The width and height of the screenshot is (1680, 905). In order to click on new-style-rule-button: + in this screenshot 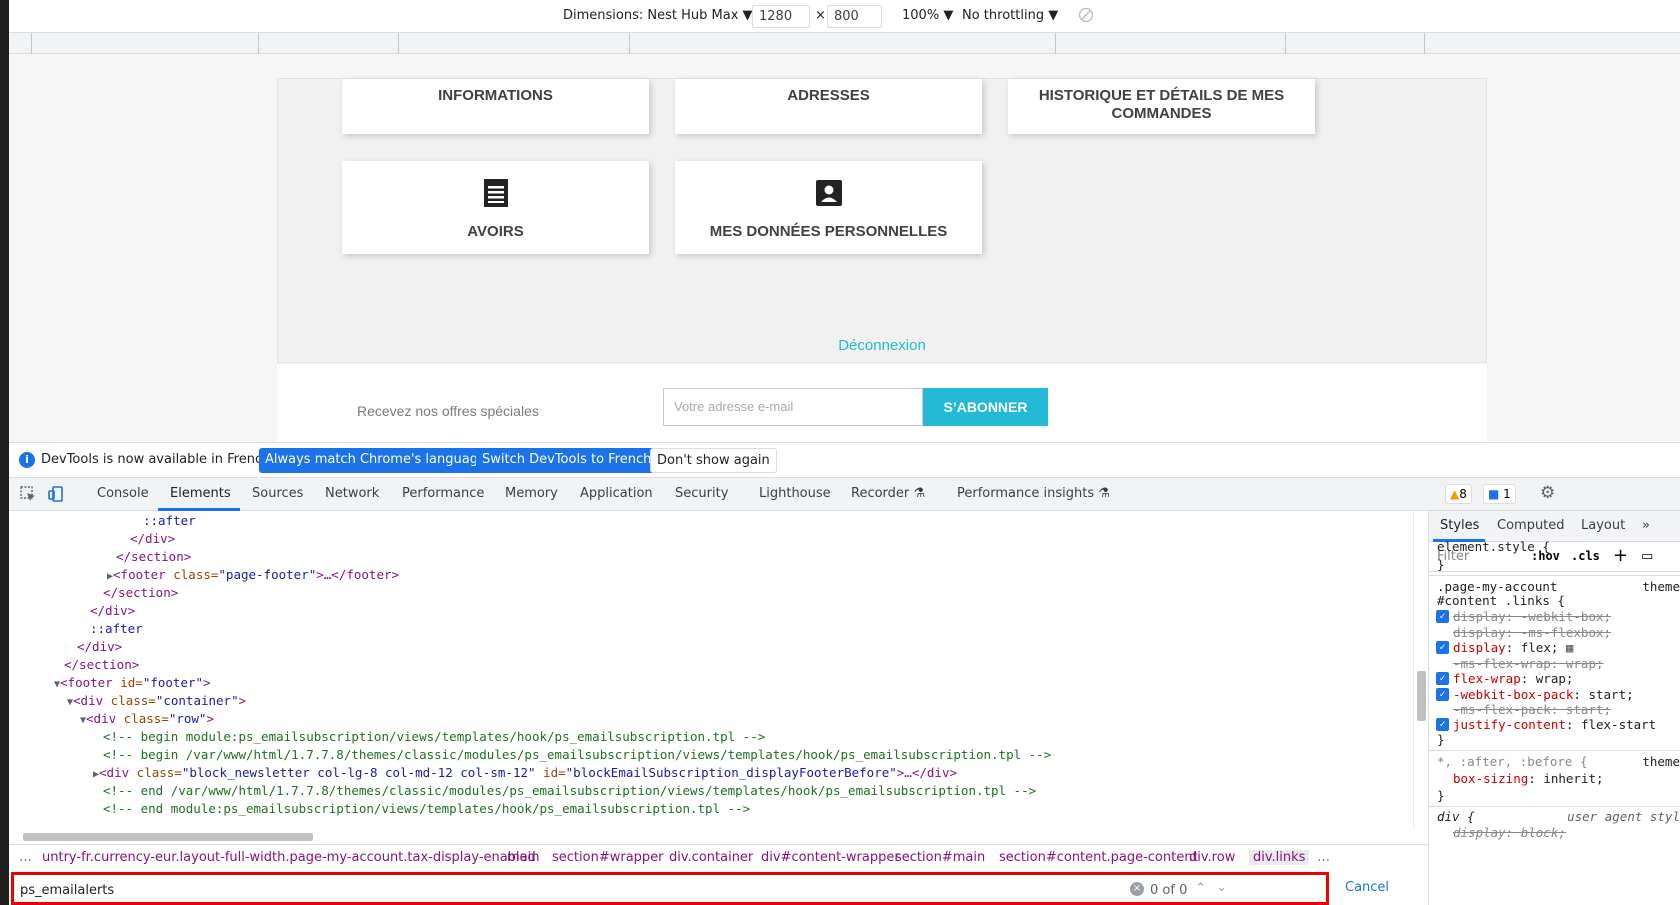, I will do `click(1620, 555)`.